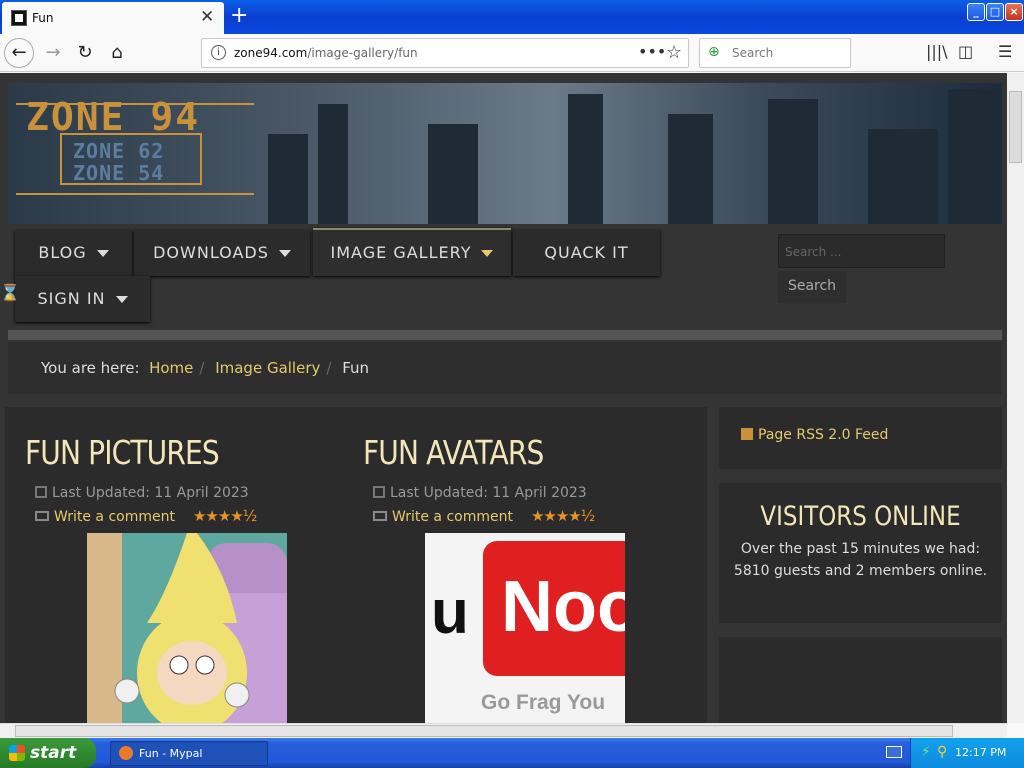 This screenshot has width=1024, height=768. What do you see at coordinates (43, 18) in the screenshot?
I see `tab-title: Fun` at bounding box center [43, 18].